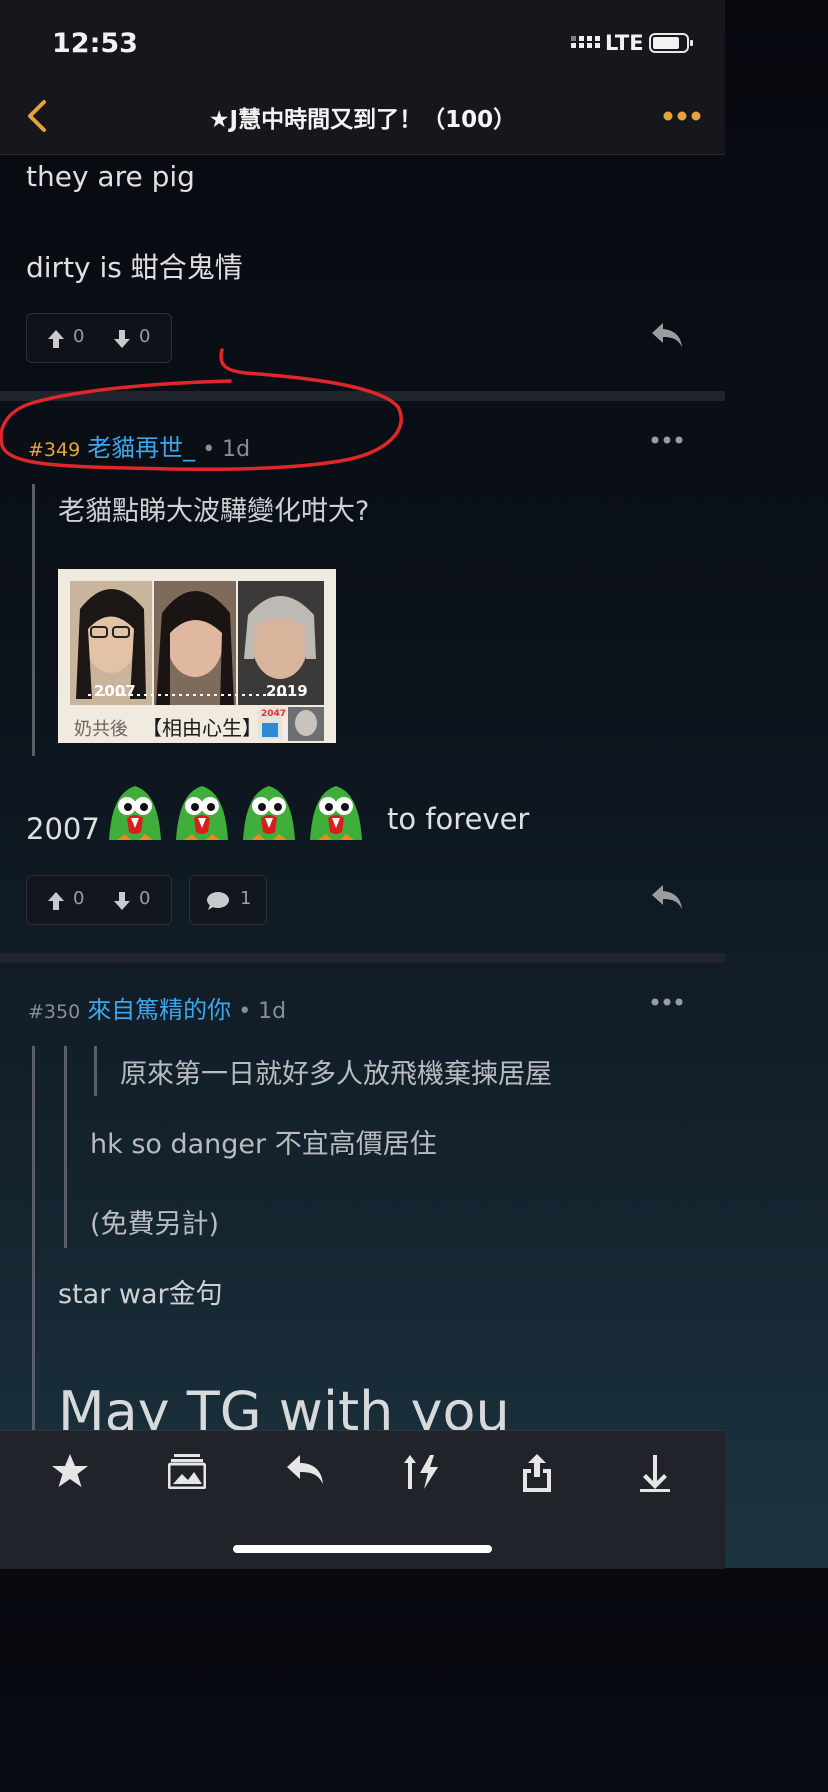 Image resolution: width=828 pixels, height=1792 pixels. I want to click on meme-year-right: 2019, so click(287, 691).